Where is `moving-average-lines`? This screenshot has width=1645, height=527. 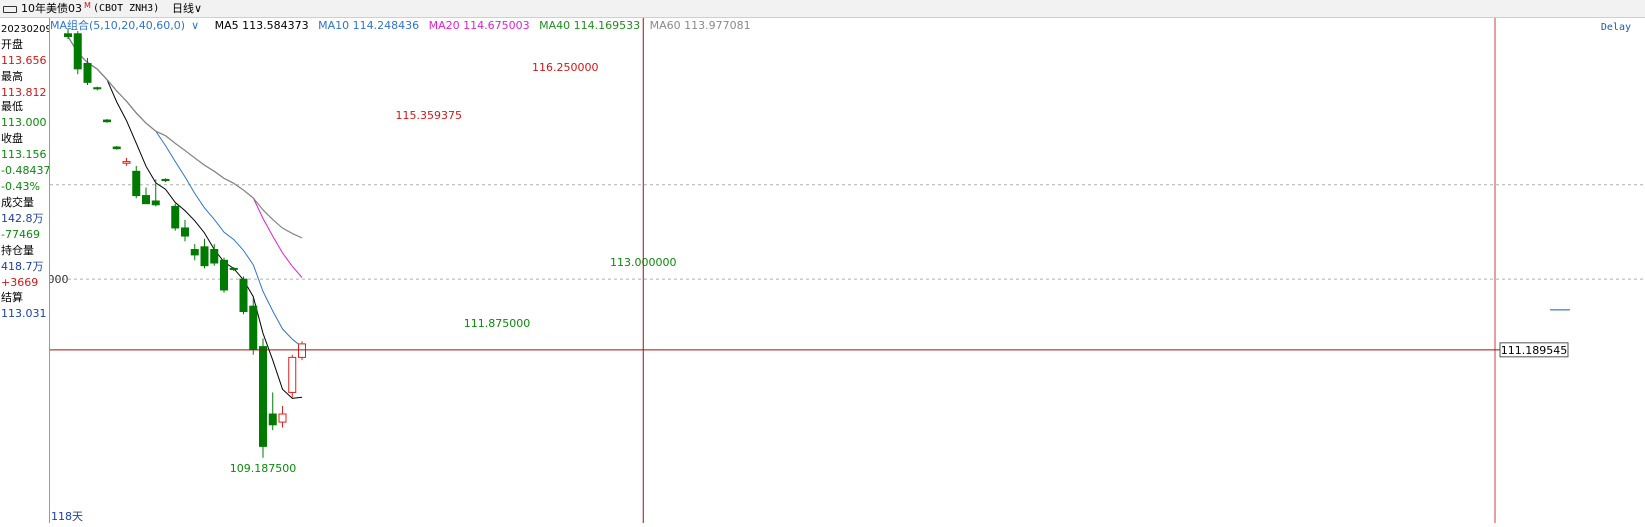
moving-average-lines is located at coordinates (185, 217).